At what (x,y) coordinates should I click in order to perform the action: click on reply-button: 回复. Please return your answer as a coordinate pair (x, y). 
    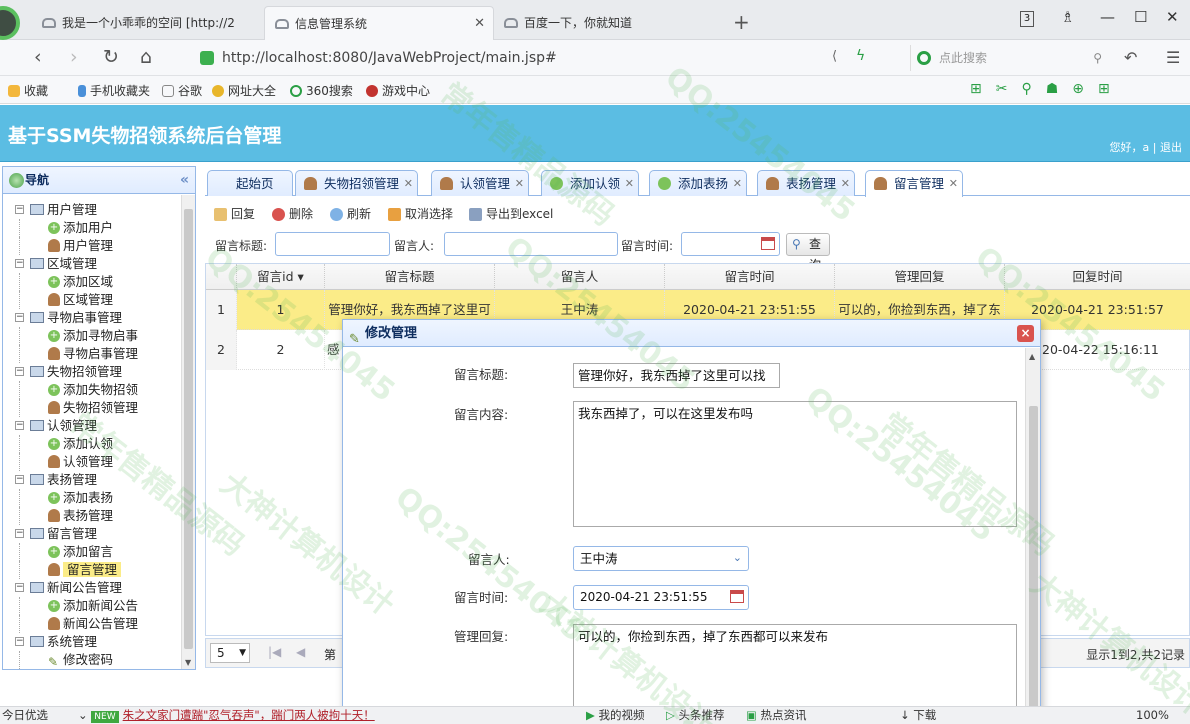
    Looking at the image, I should click on (234, 214).